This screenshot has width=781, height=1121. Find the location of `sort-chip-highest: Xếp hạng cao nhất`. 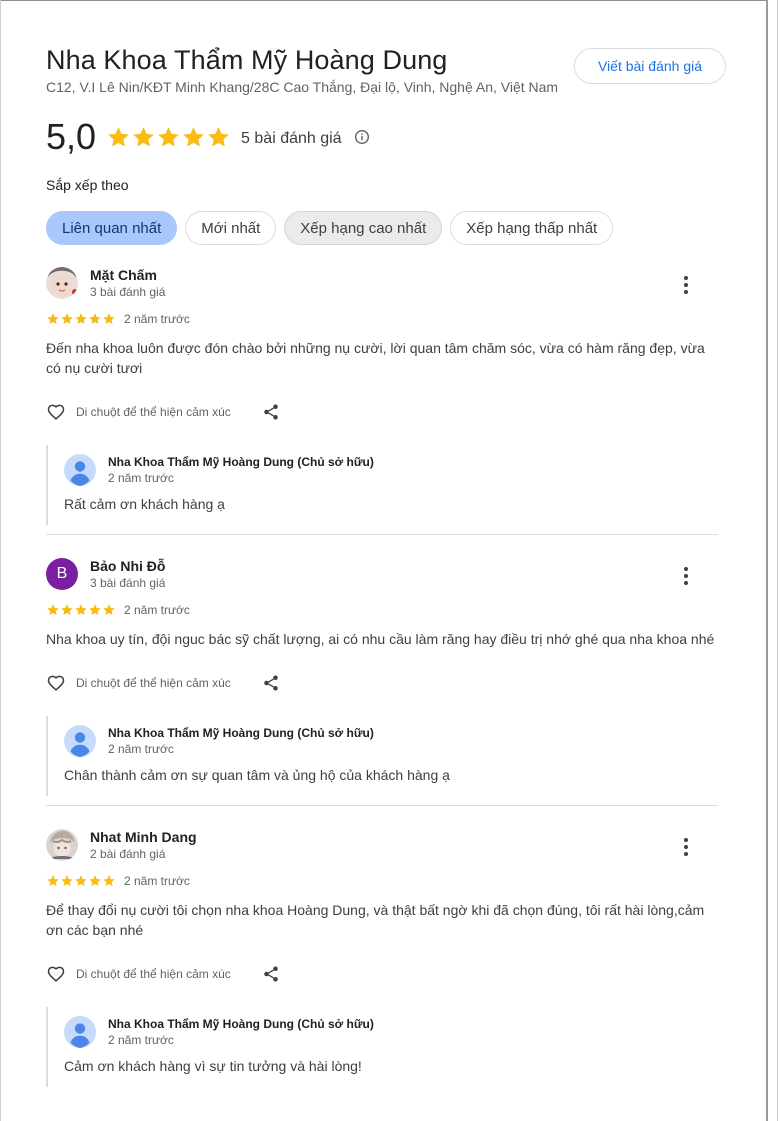

sort-chip-highest: Xếp hạng cao nhất is located at coordinates (363, 228).